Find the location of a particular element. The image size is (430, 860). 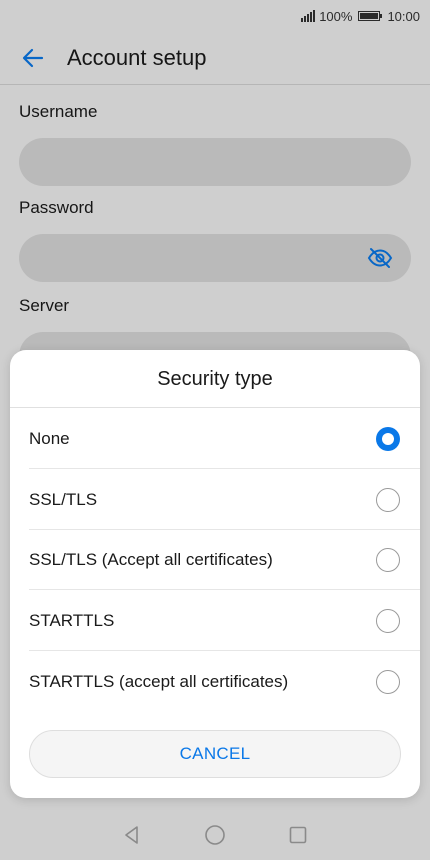

option-label: SSL/TLS is located at coordinates (63, 499).